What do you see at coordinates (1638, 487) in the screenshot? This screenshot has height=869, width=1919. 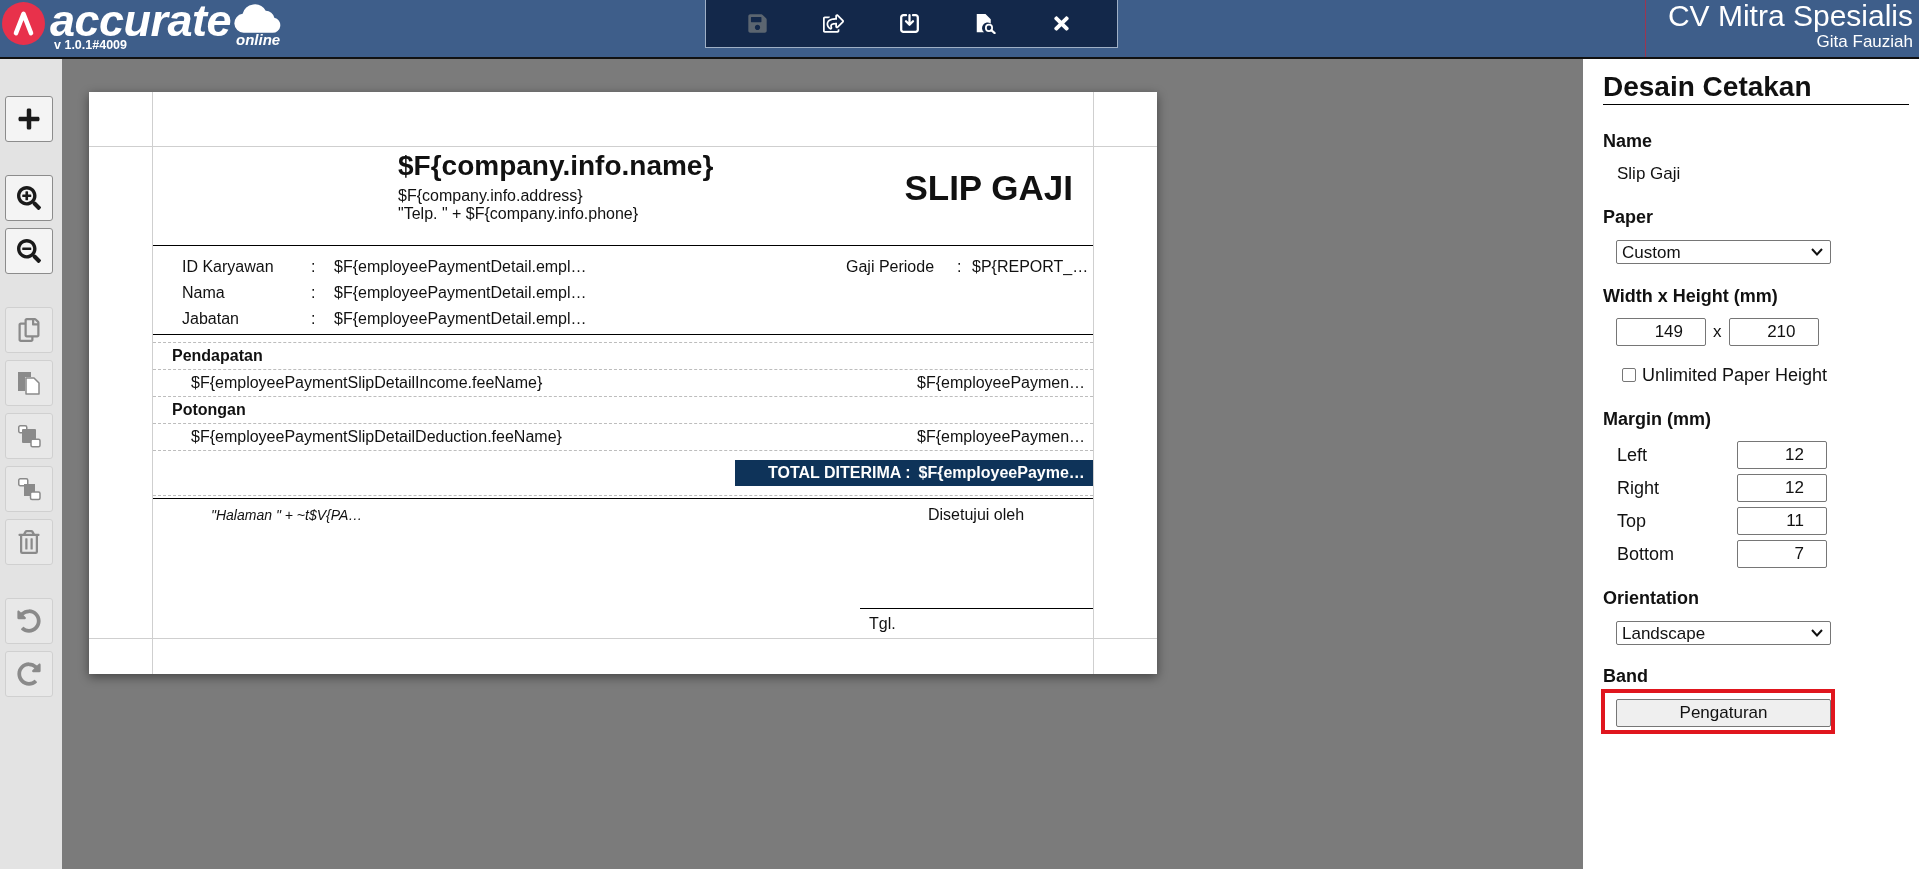 I see `margin-label: Right` at bounding box center [1638, 487].